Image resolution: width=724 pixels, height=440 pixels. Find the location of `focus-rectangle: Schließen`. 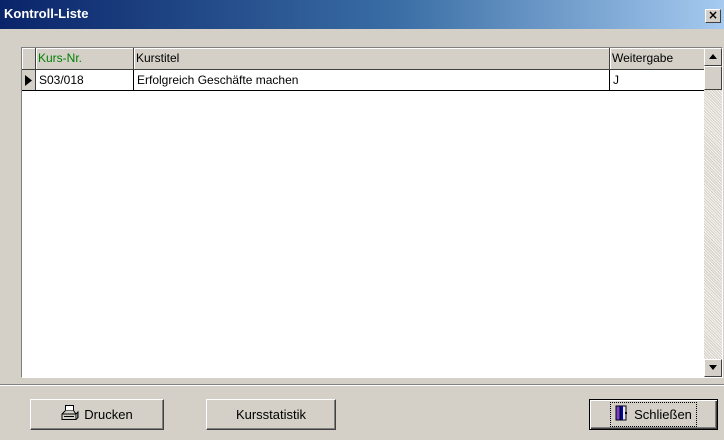

focus-rectangle: Schließen is located at coordinates (653, 414).